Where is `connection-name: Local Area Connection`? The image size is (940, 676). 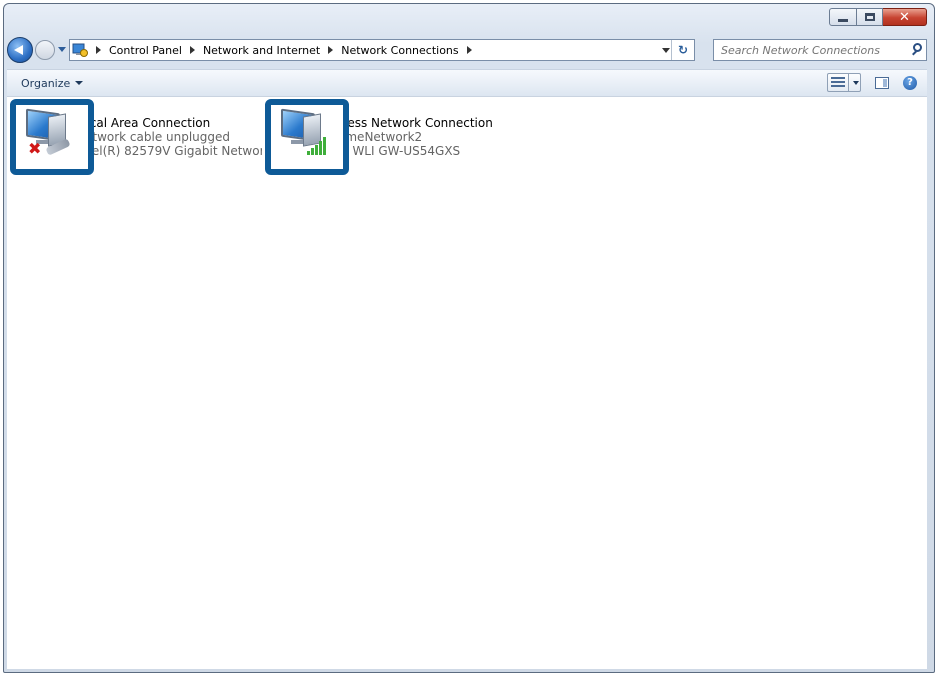 connection-name: Local Area Connection is located at coordinates (150, 123).